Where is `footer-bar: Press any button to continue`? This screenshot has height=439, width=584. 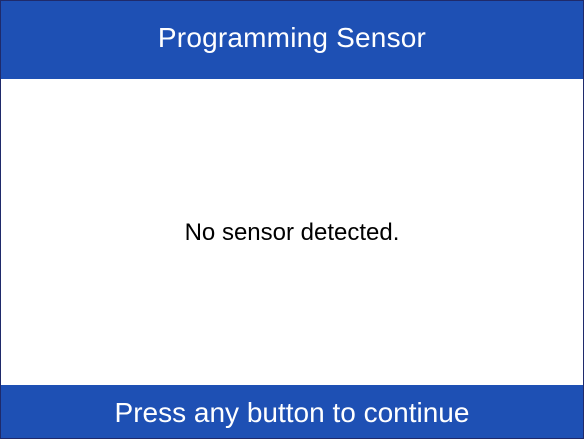
footer-bar: Press any button to continue is located at coordinates (292, 411).